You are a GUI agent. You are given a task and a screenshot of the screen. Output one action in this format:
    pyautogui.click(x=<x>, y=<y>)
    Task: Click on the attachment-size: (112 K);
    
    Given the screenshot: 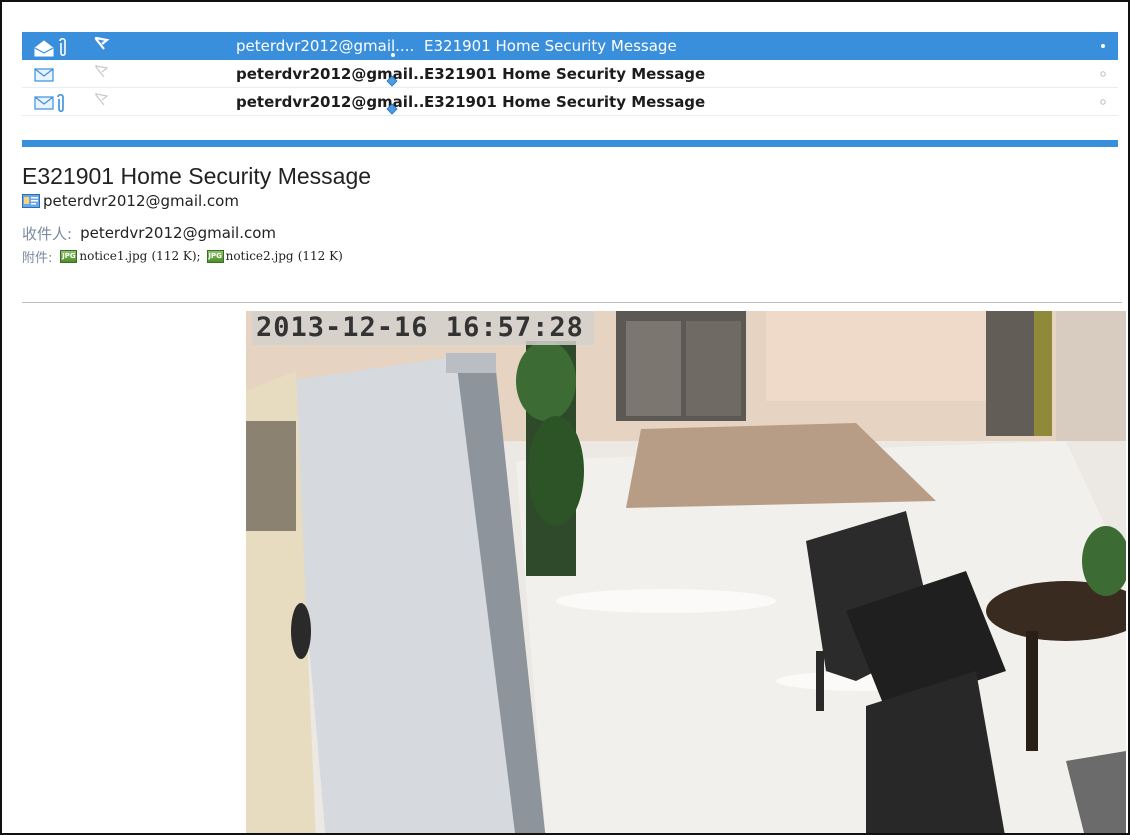 What is the action you would take?
    pyautogui.click(x=176, y=255)
    